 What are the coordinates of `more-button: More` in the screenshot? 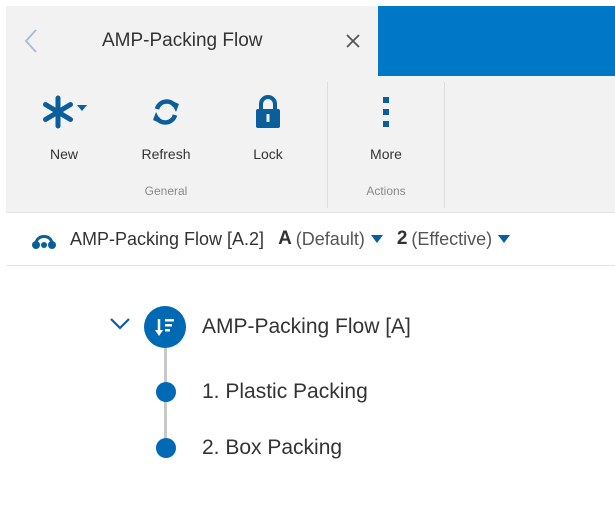 It's located at (386, 126).